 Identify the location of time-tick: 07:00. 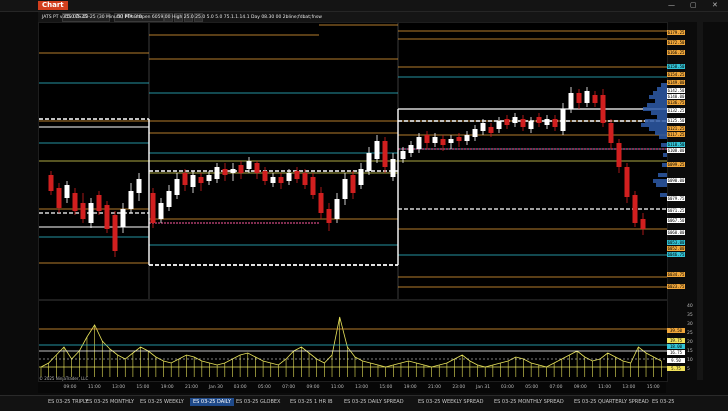
(556, 387).